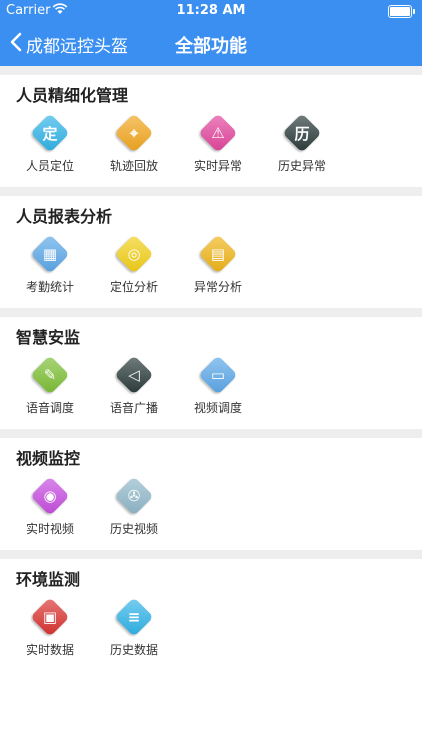 This screenshot has width=422, height=750. I want to click on function-label: 异常分析, so click(217, 287).